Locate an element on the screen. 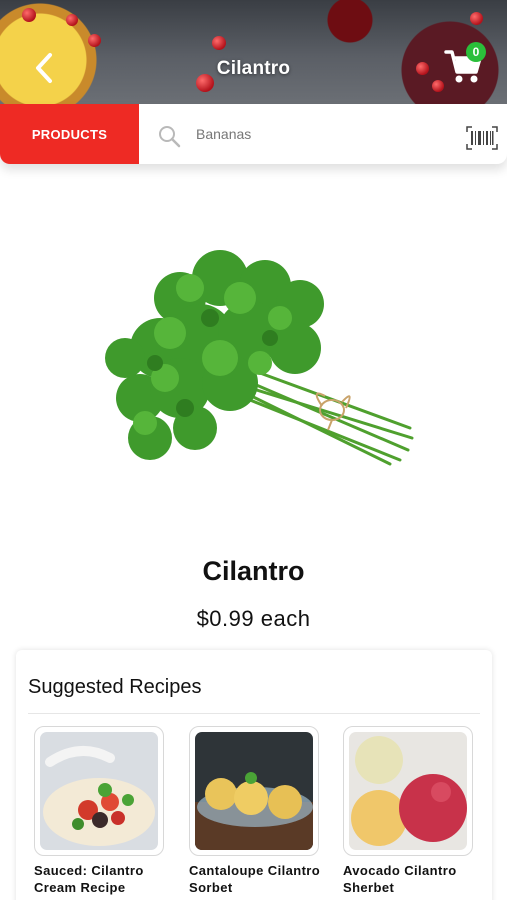 The width and height of the screenshot is (507, 900). divider is located at coordinates (254, 713).